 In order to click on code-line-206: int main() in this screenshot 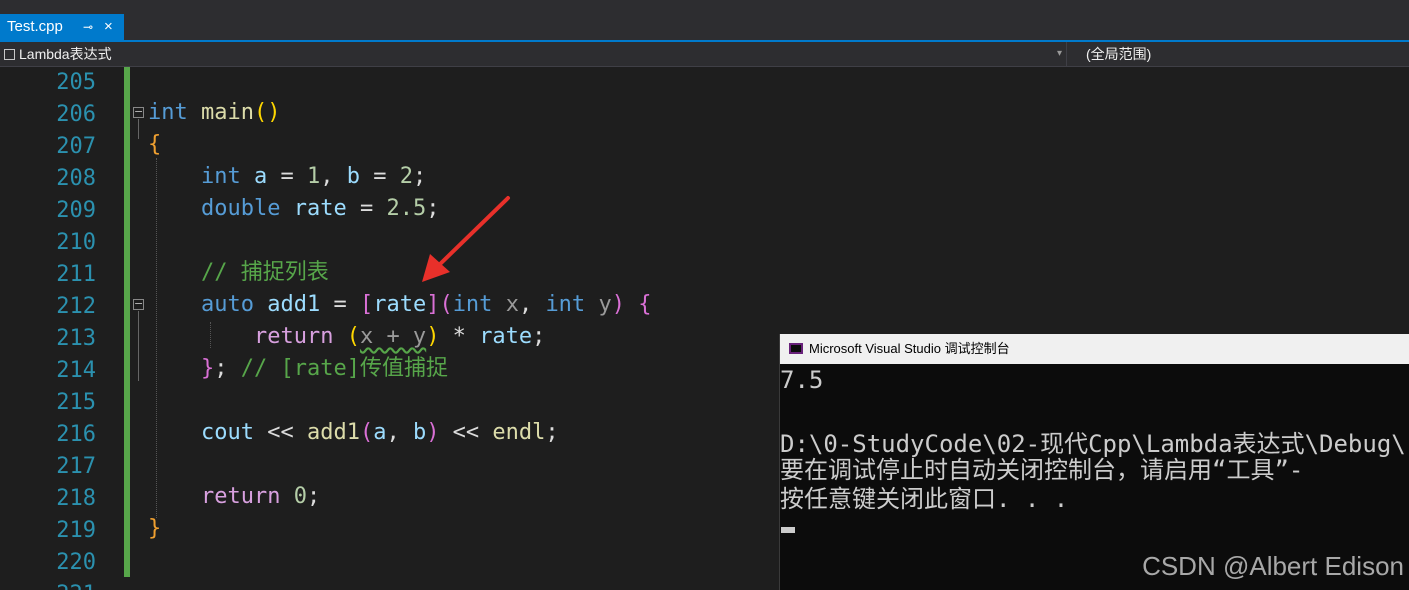, I will do `click(214, 113)`.